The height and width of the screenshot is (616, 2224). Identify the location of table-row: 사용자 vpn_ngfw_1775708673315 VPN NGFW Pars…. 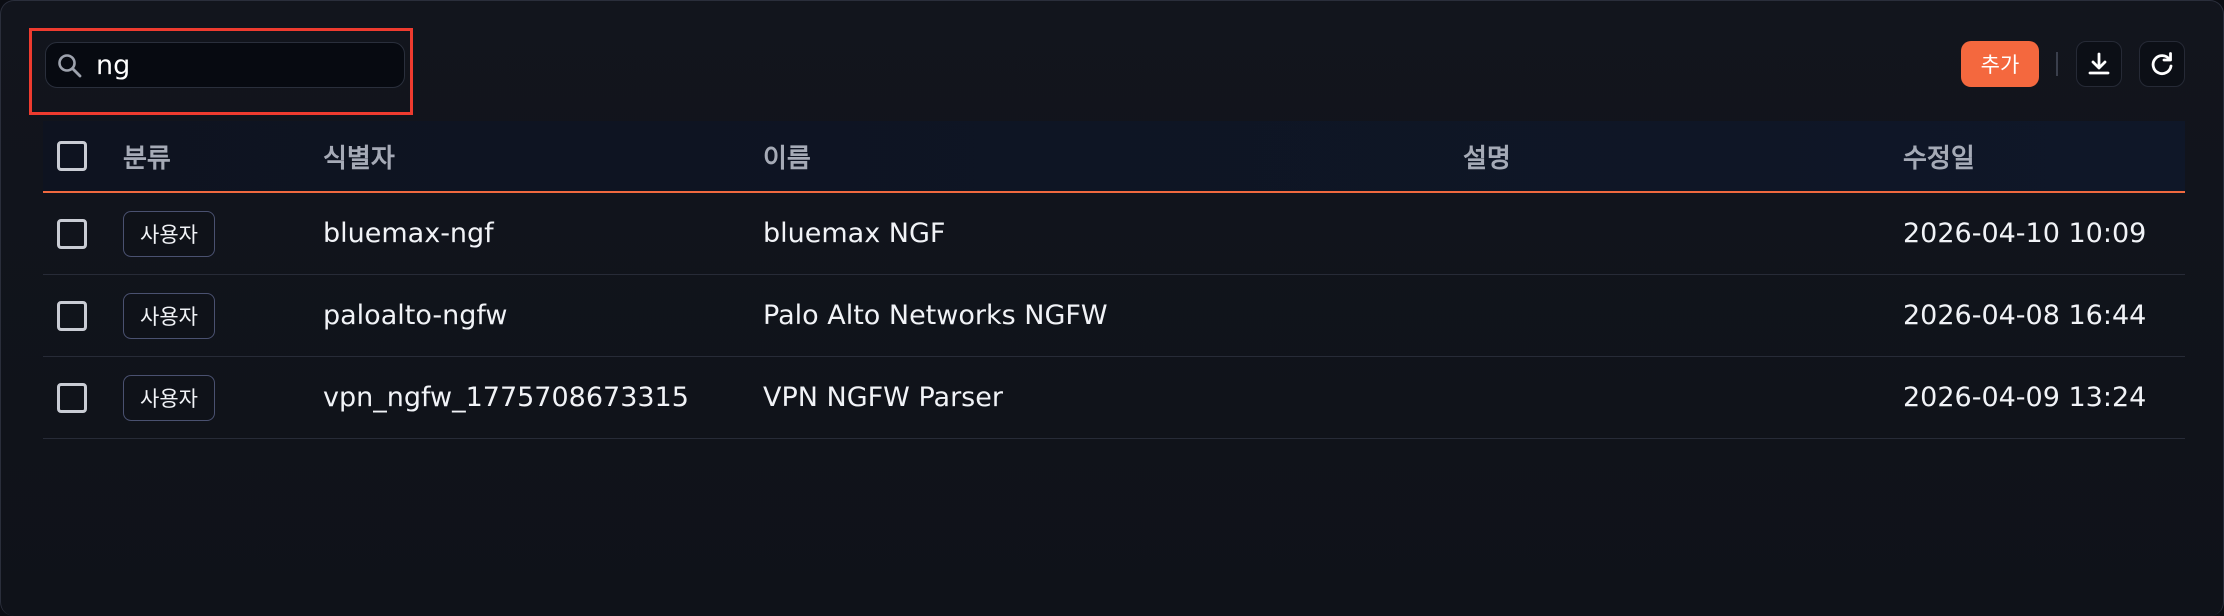
(1114, 398).